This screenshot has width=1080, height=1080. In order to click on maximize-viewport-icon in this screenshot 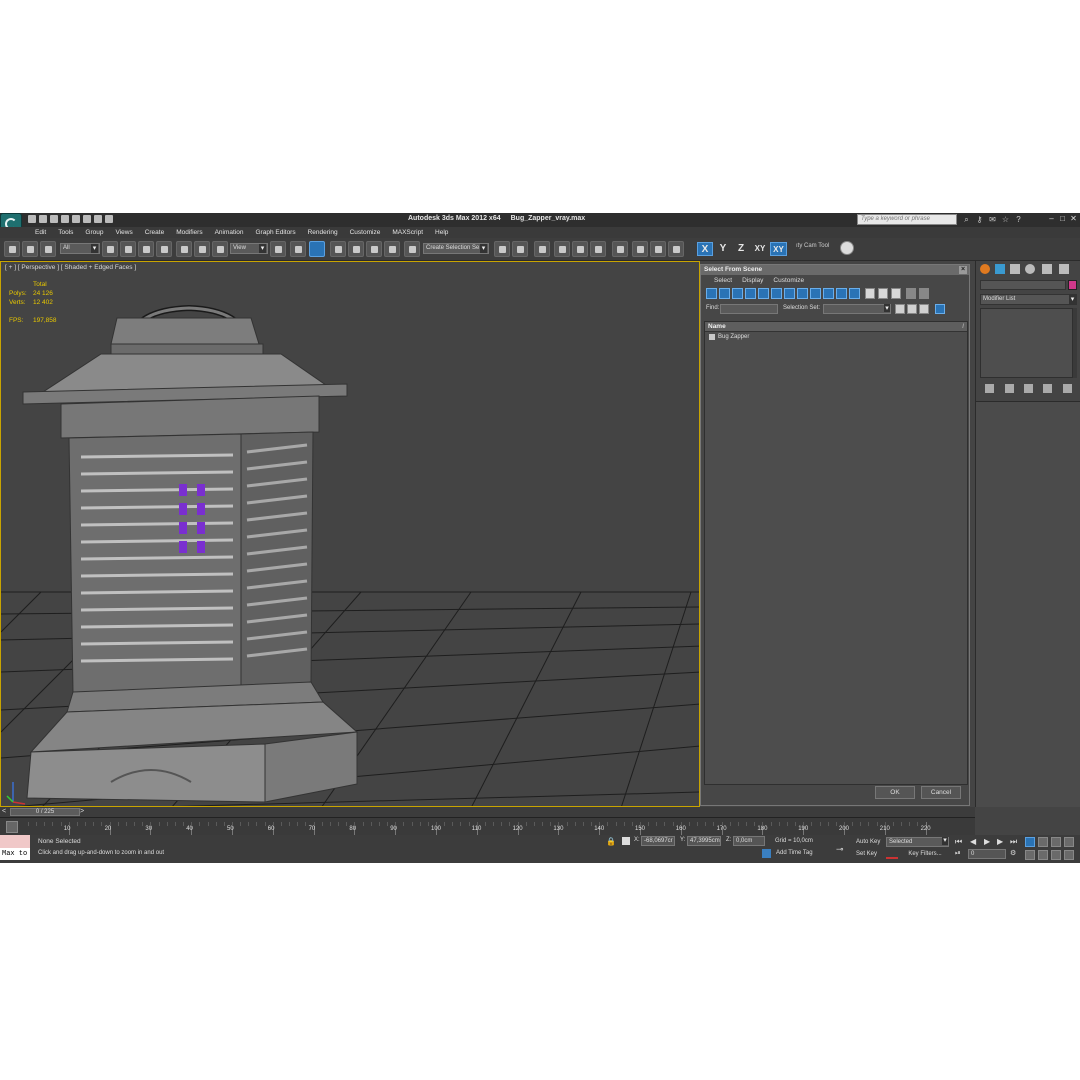, I will do `click(1069, 855)`.